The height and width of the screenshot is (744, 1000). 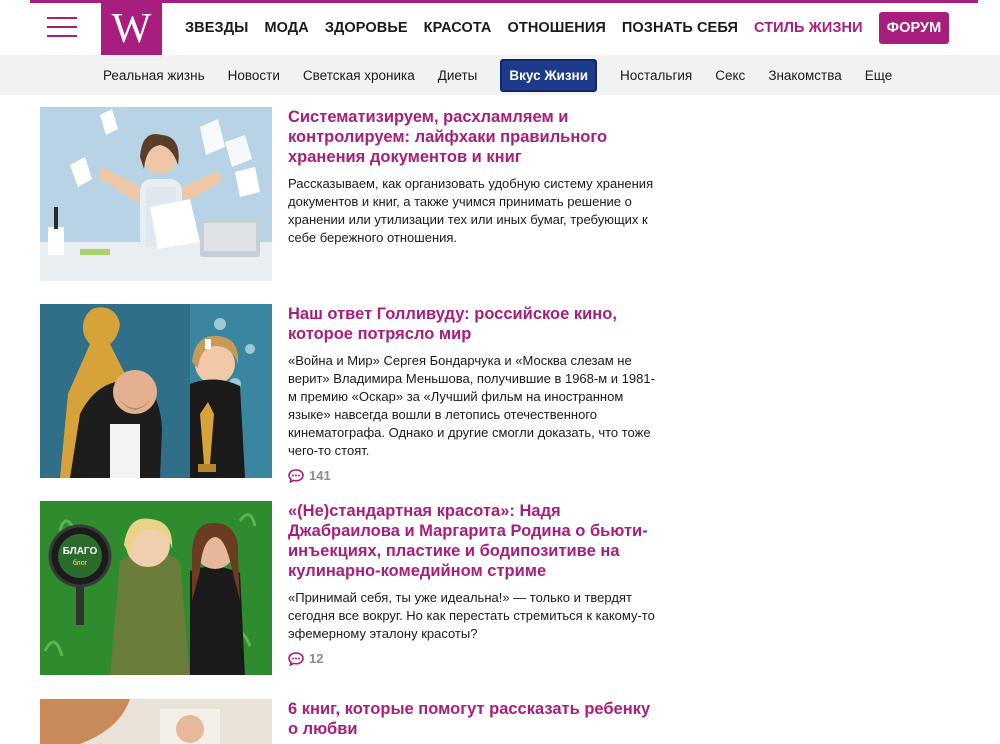 What do you see at coordinates (914, 28) in the screenshot?
I see `forum-button: ФОРУМ` at bounding box center [914, 28].